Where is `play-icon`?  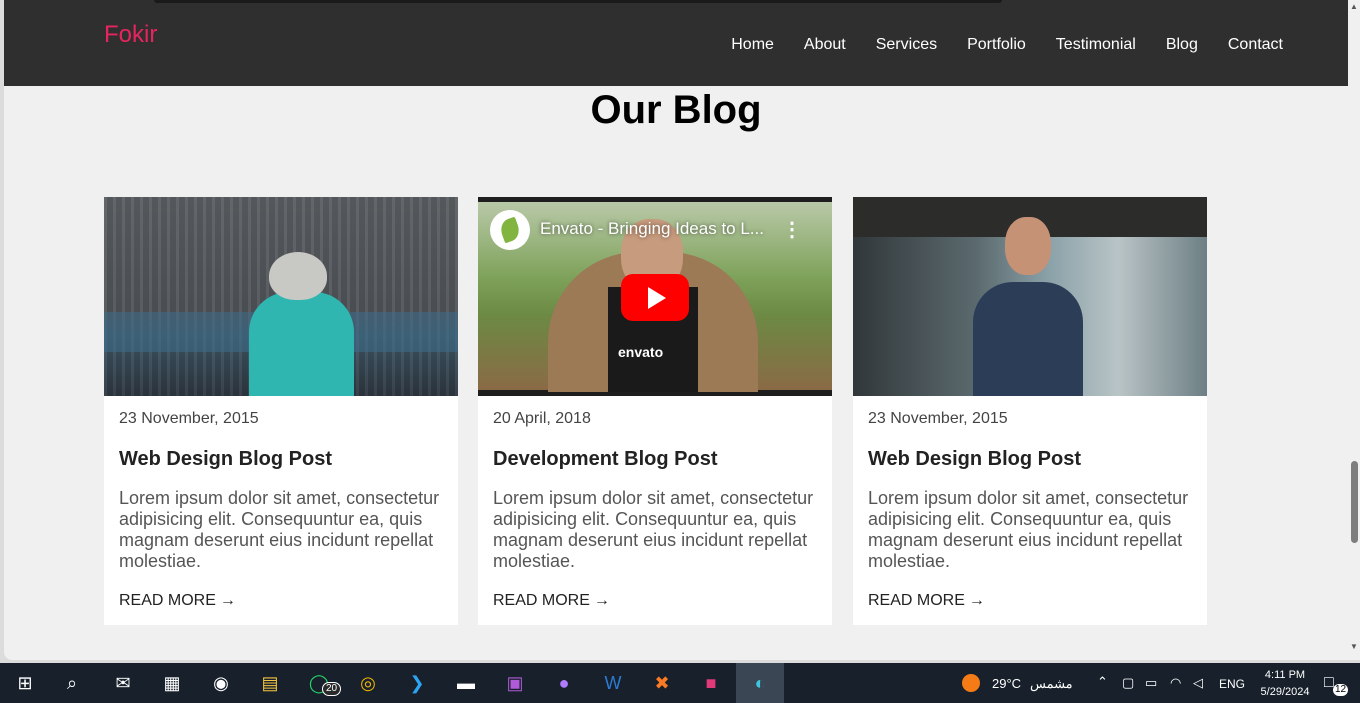 play-icon is located at coordinates (657, 297).